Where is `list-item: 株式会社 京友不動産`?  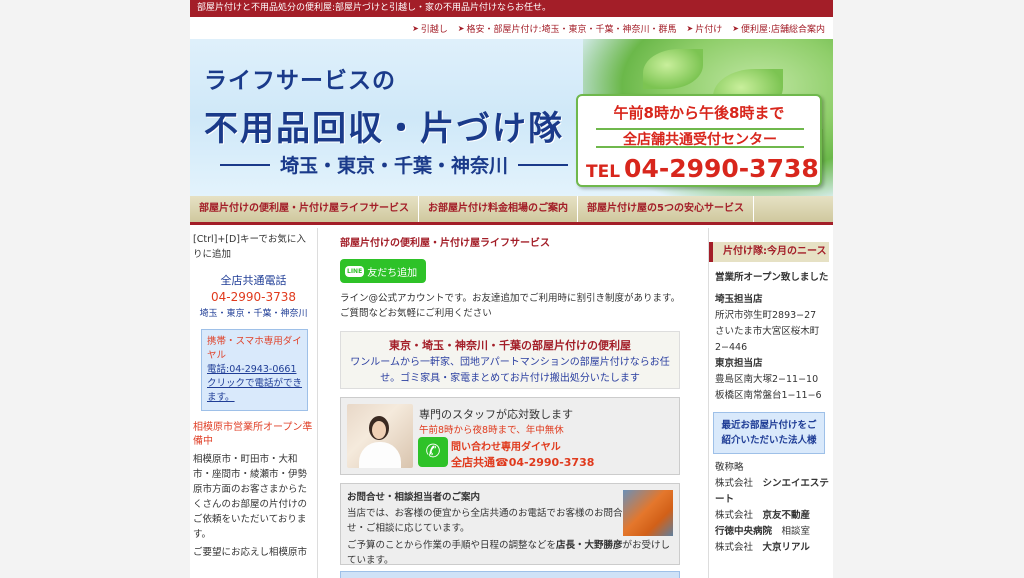
list-item: 株式会社 京友不動産 is located at coordinates (772, 516).